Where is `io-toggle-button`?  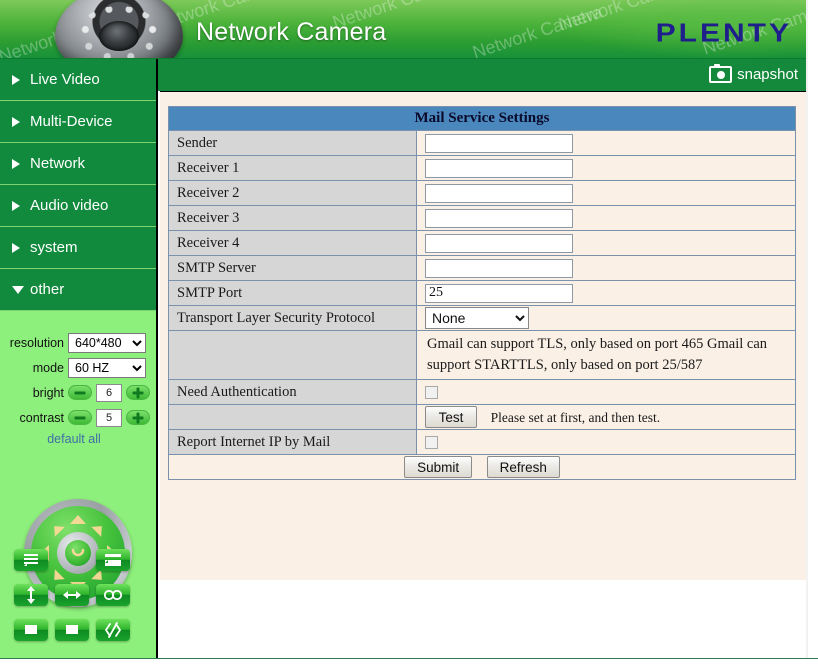
io-toggle-button is located at coordinates (113, 630).